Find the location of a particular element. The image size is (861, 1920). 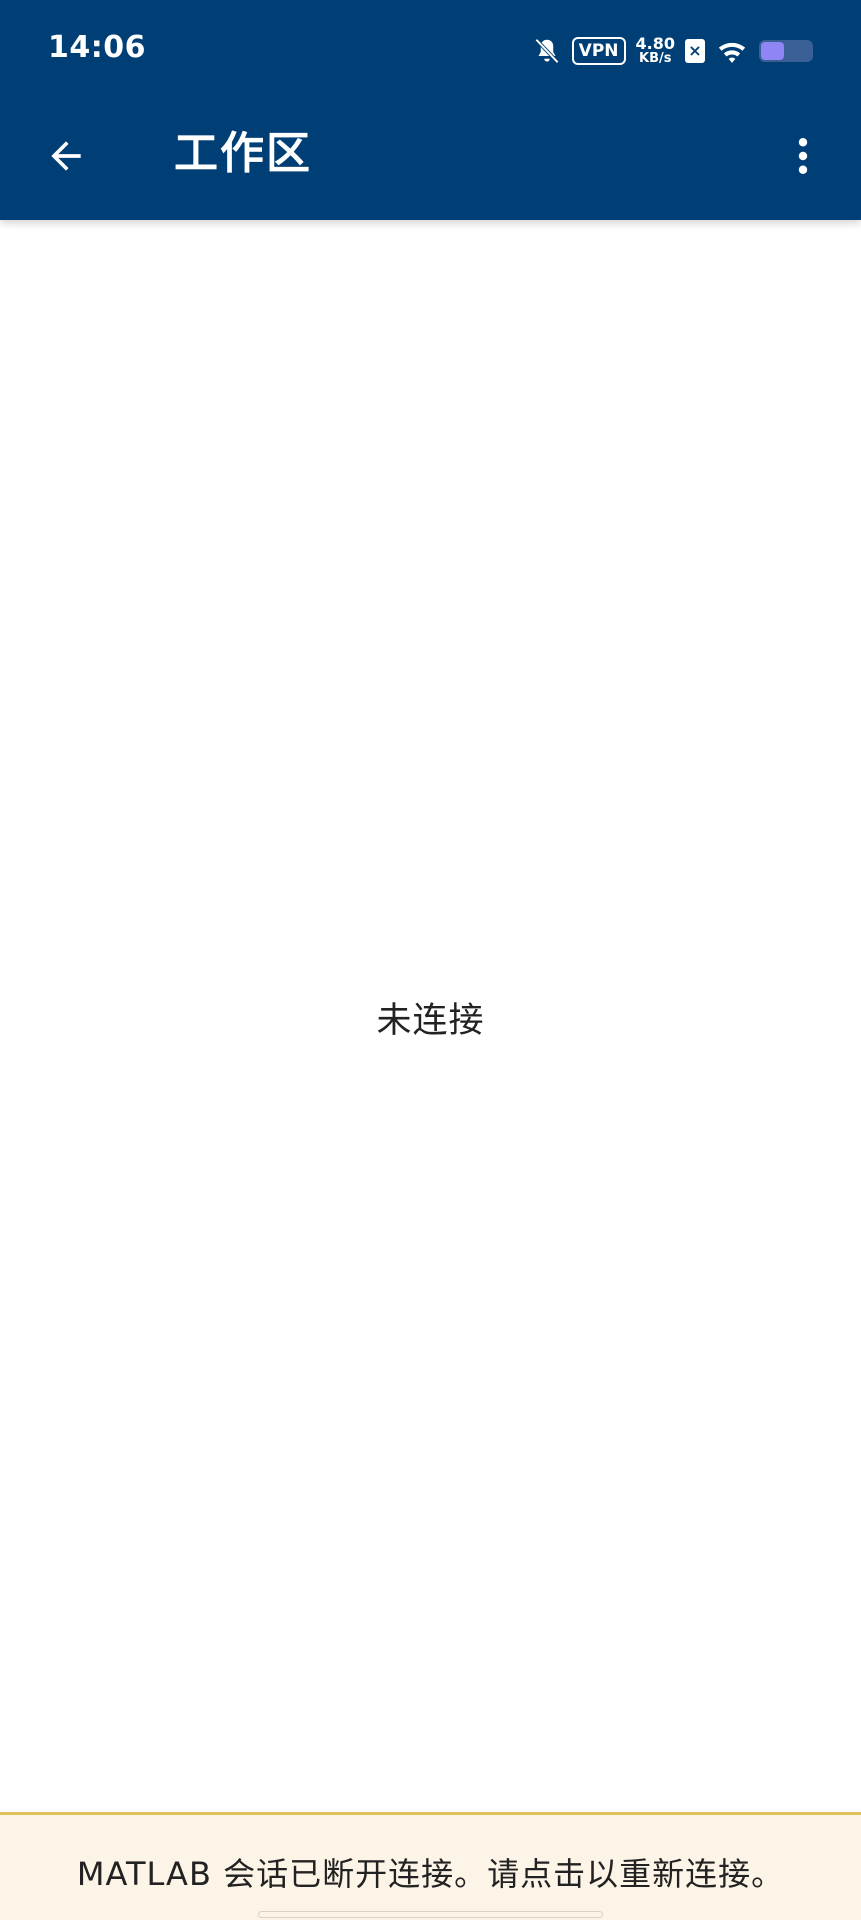

status-icons: VPN 4.80 KB/s × is located at coordinates (672, 51).